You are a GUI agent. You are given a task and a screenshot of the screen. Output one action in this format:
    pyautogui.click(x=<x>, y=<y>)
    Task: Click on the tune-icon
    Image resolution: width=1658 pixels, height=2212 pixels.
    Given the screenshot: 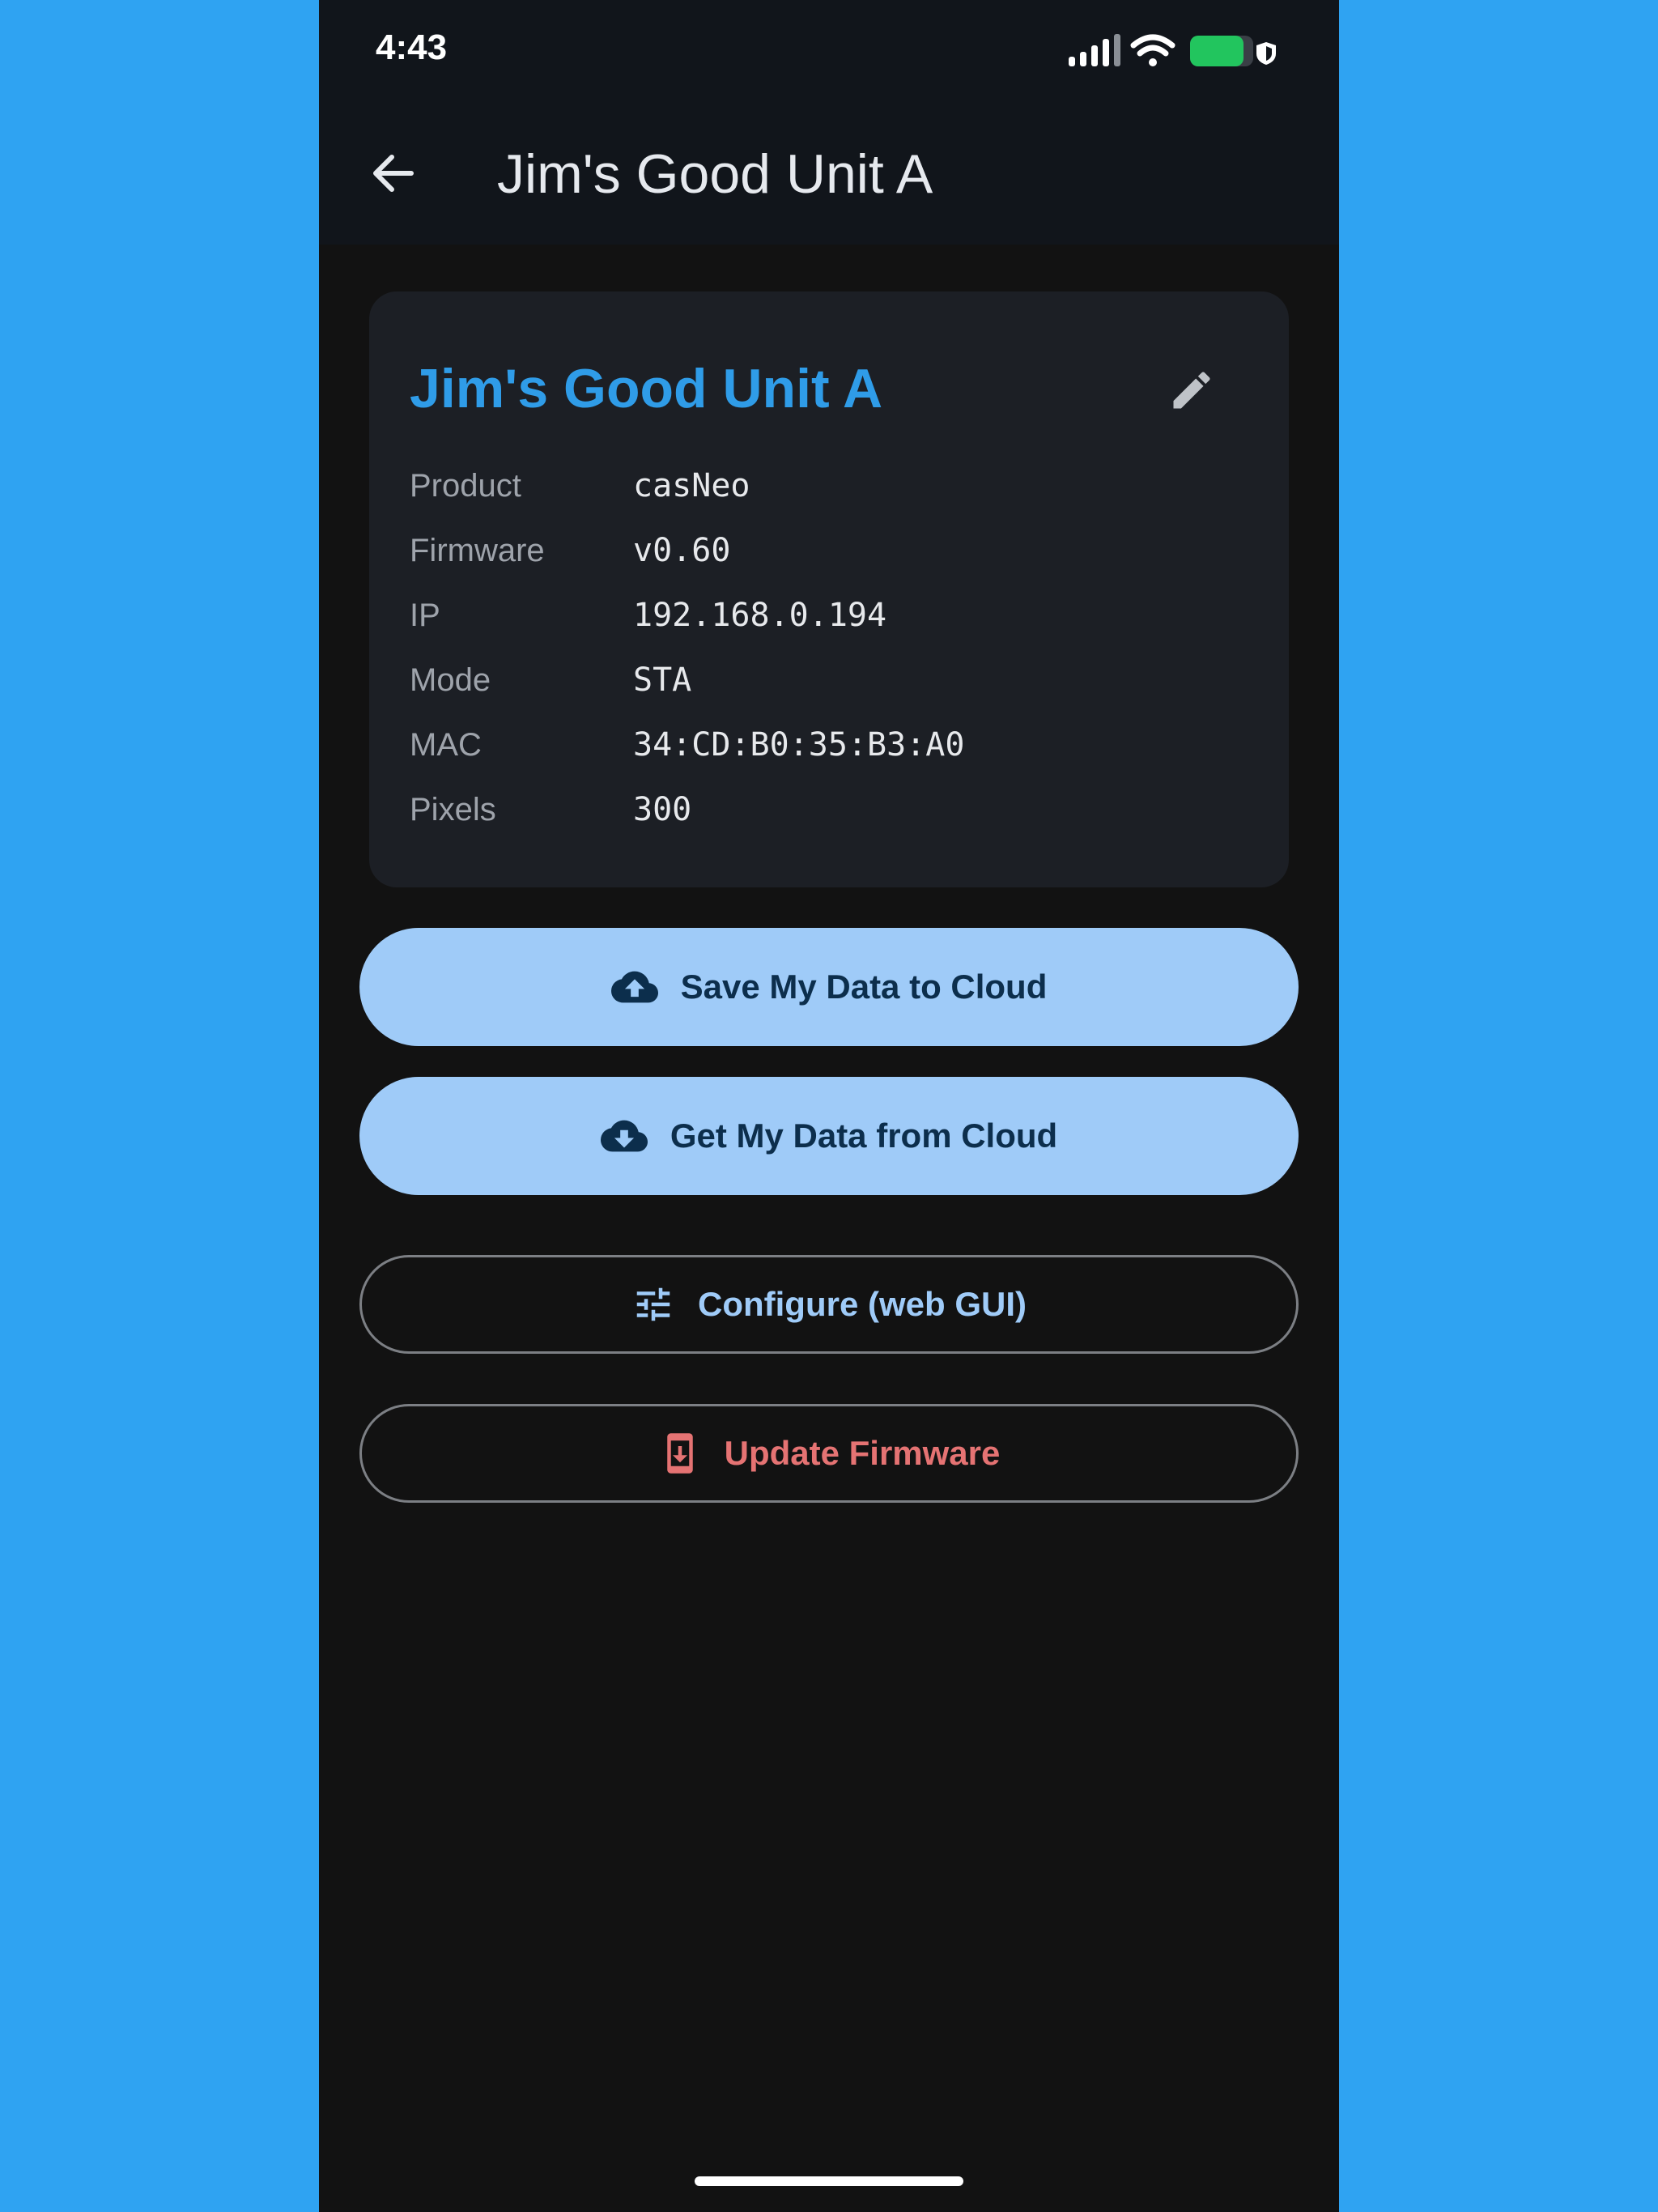 What is the action you would take?
    pyautogui.click(x=653, y=1304)
    